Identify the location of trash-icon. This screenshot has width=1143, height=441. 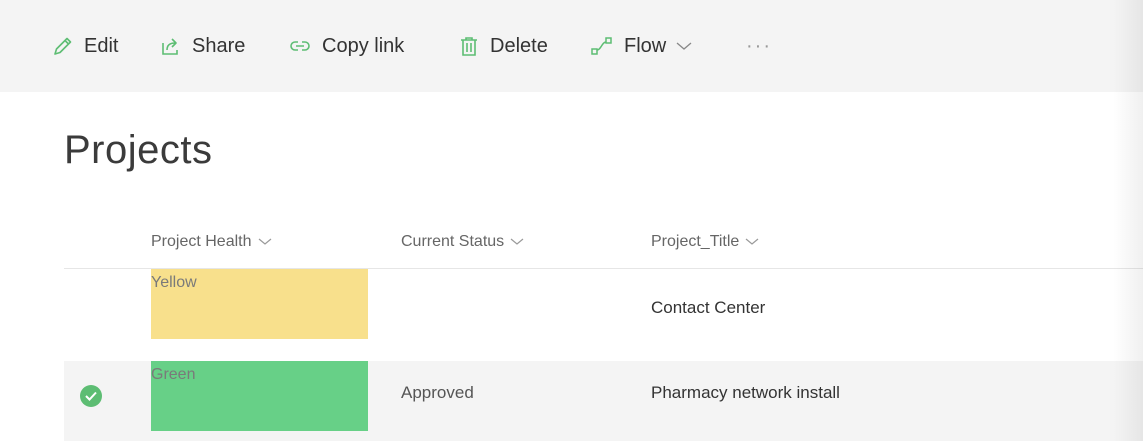
(469, 46).